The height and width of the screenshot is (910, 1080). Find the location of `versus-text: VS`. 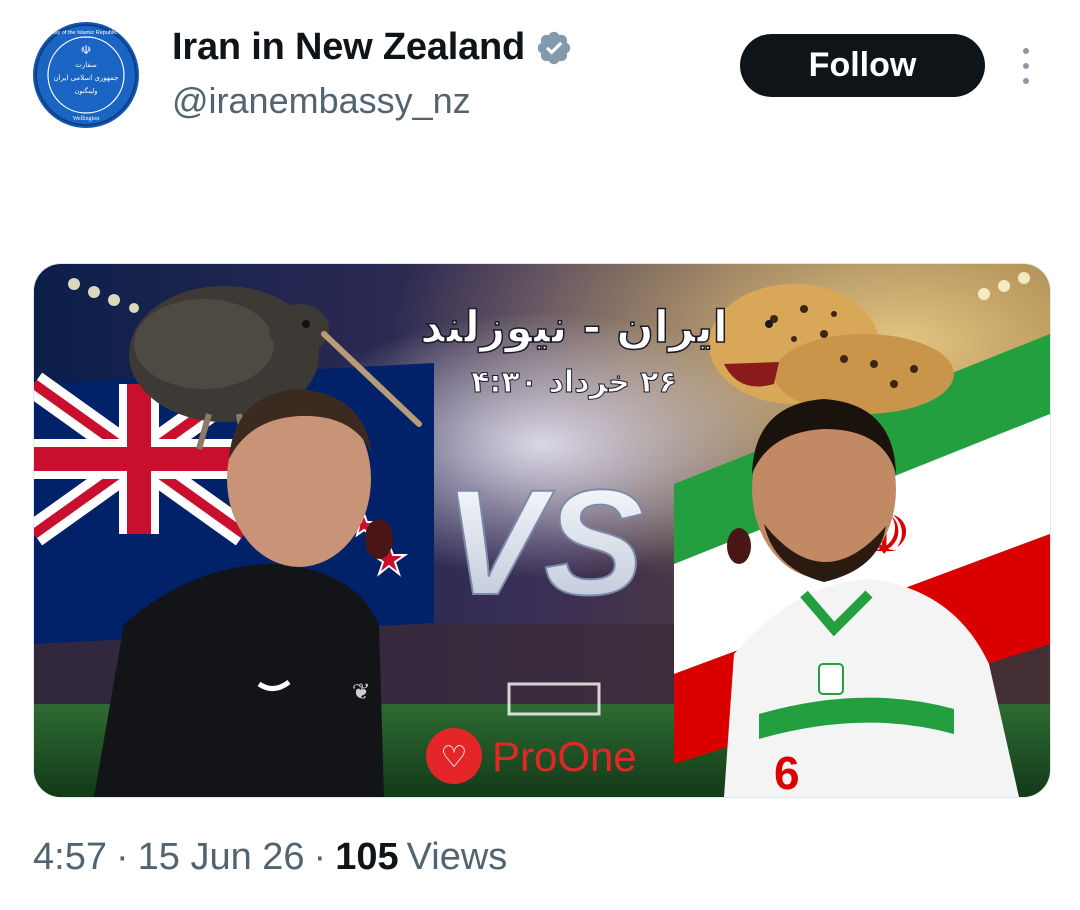

versus-text: VS is located at coordinates (544, 542).